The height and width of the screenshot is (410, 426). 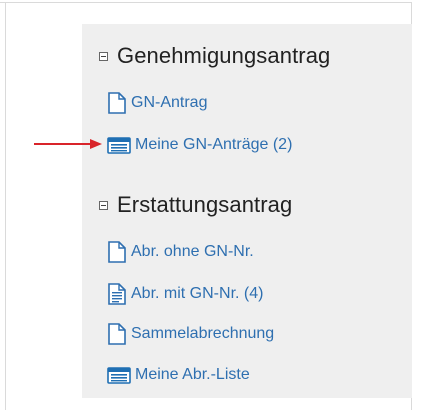 I want to click on nav-item-label: Meine Abr.-Liste, so click(x=192, y=375).